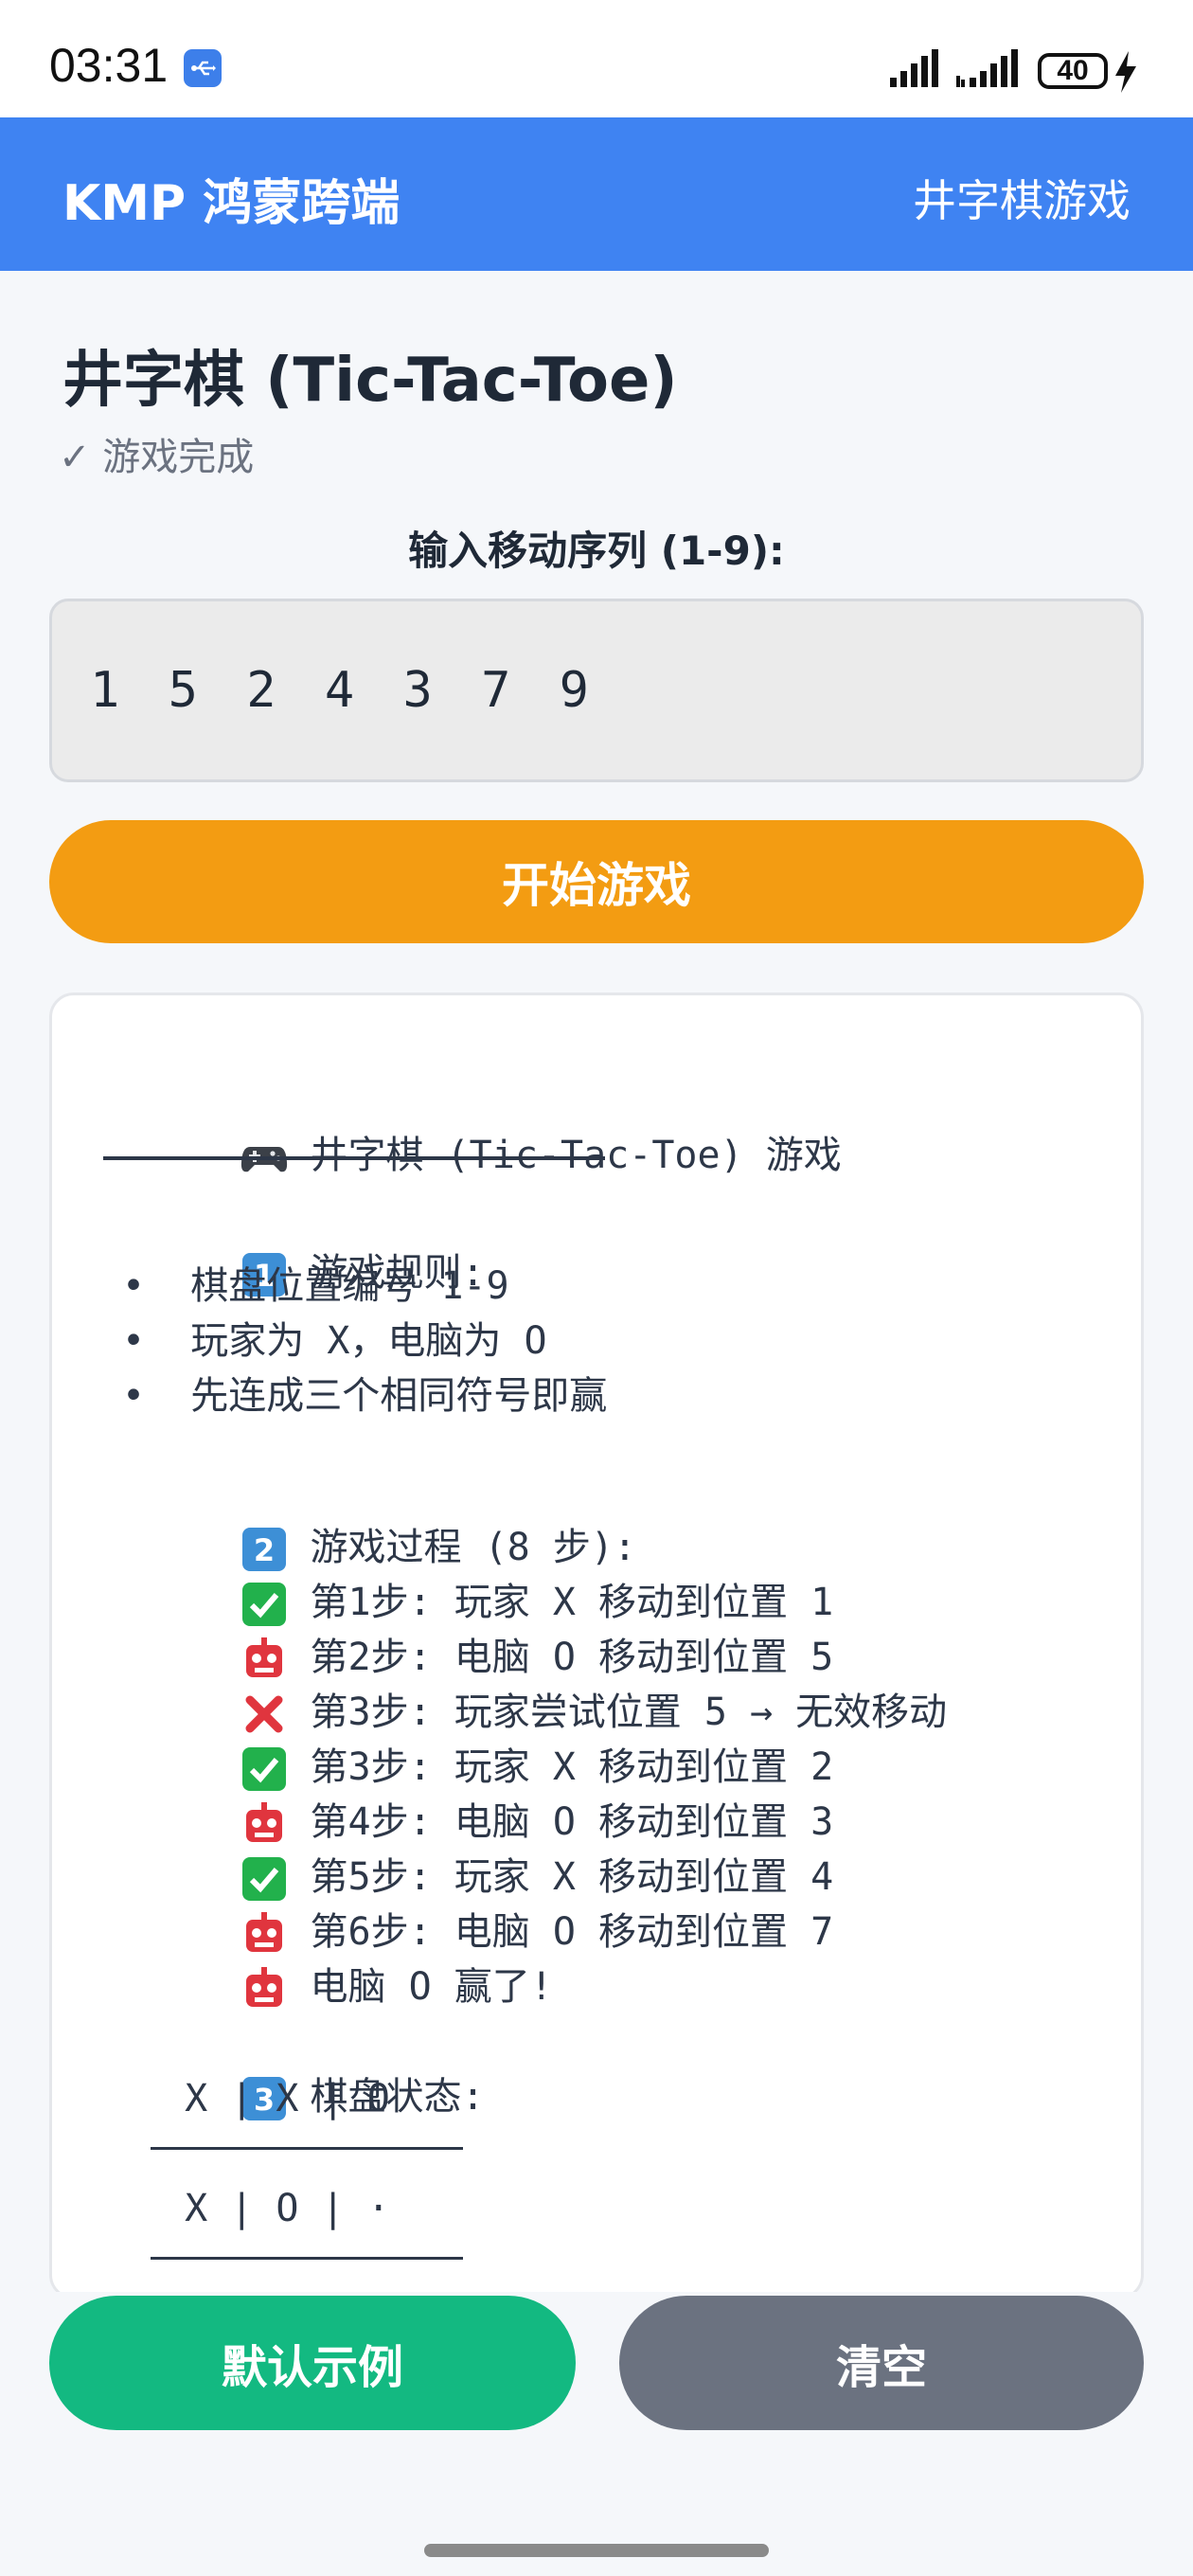 This screenshot has height=2576, width=1193. What do you see at coordinates (596, 58) in the screenshot?
I see `status-bar: 03:31 40` at bounding box center [596, 58].